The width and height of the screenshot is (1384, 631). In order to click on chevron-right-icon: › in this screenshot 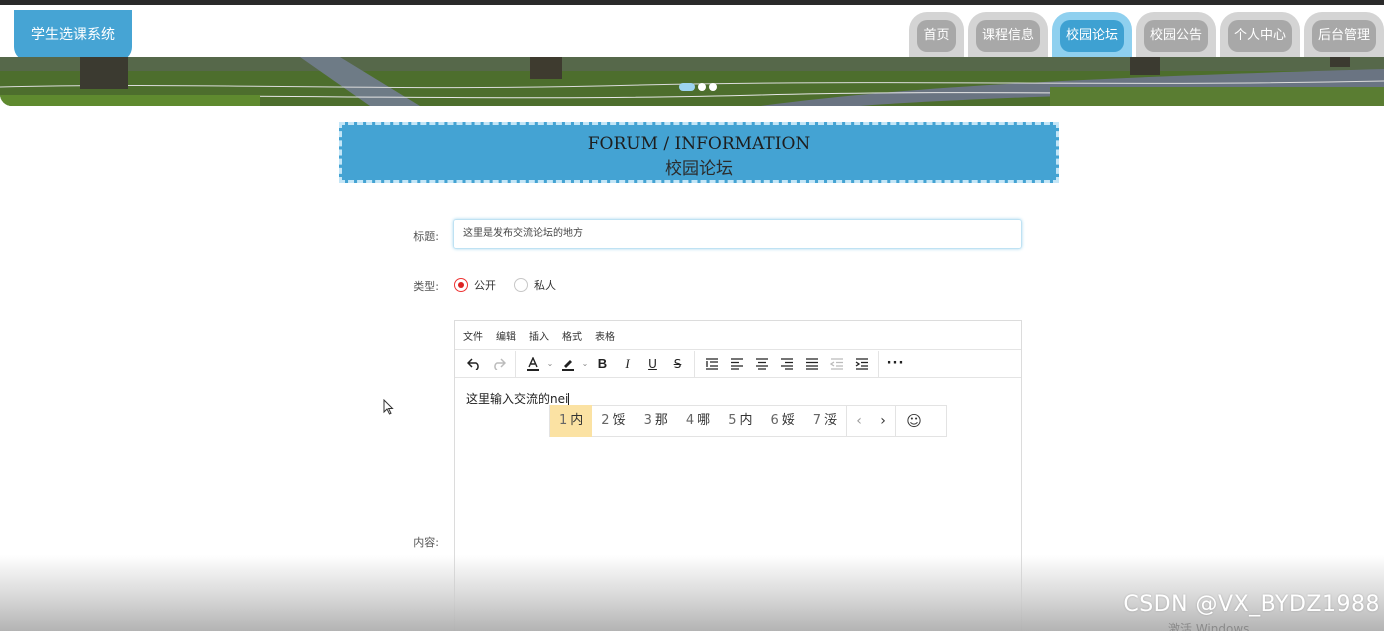, I will do `click(883, 421)`.